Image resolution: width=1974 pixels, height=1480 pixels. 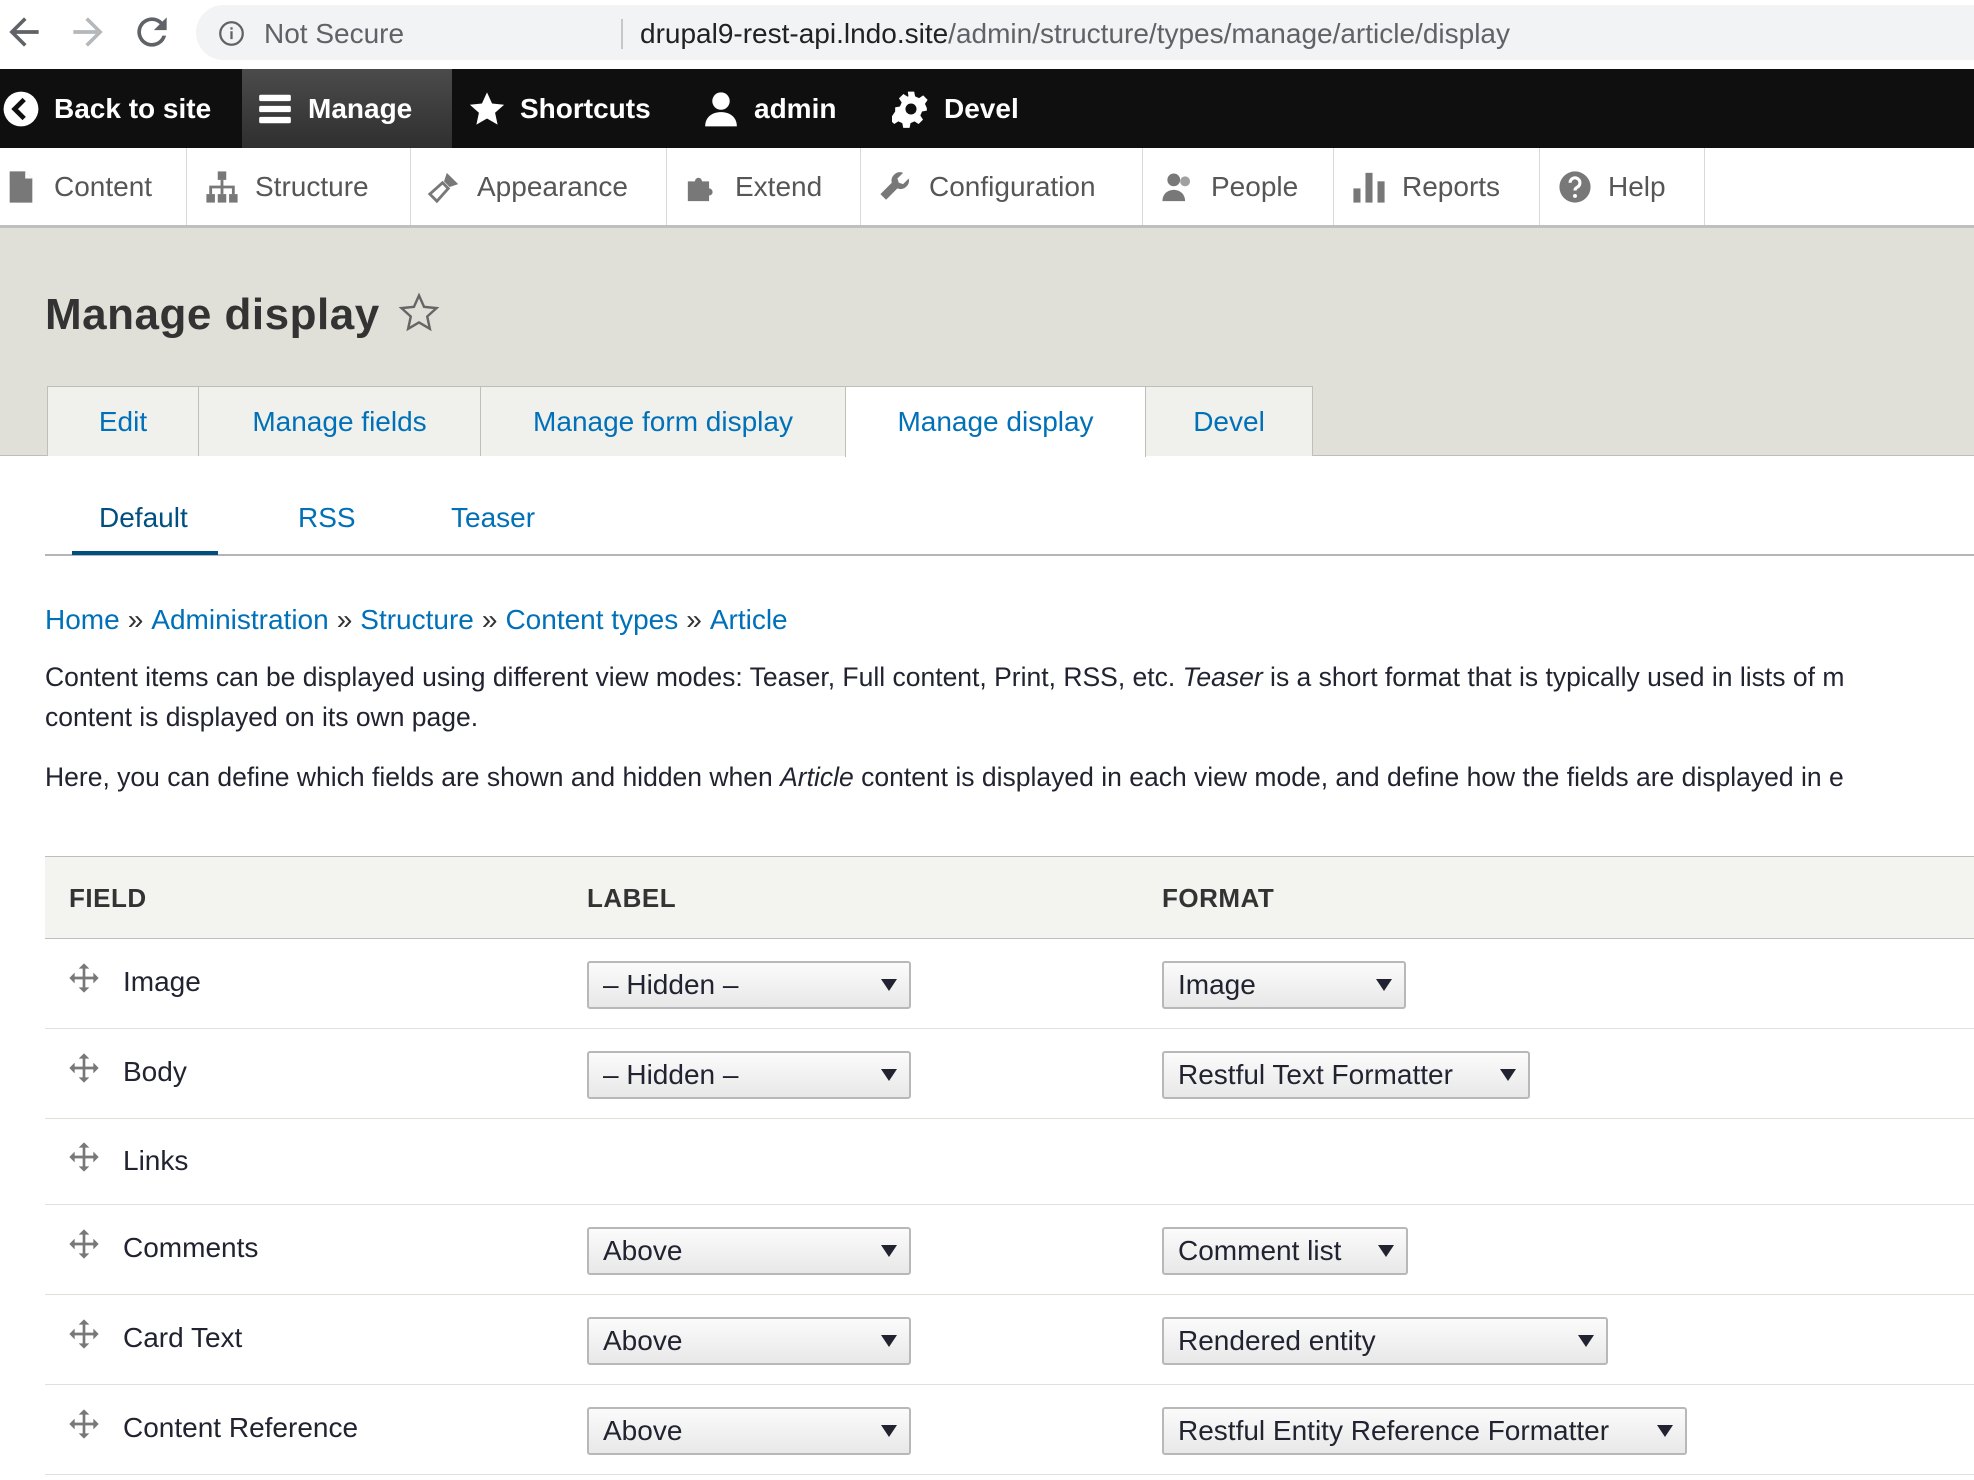 What do you see at coordinates (327, 518) in the screenshot?
I see `subtab-rss: RSS` at bounding box center [327, 518].